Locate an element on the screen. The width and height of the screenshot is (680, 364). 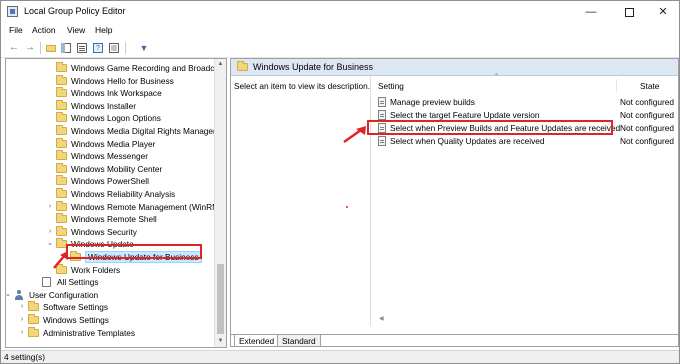
tree-item-label: Windows Media Digital Rights Management is located at coordinates (149, 131).